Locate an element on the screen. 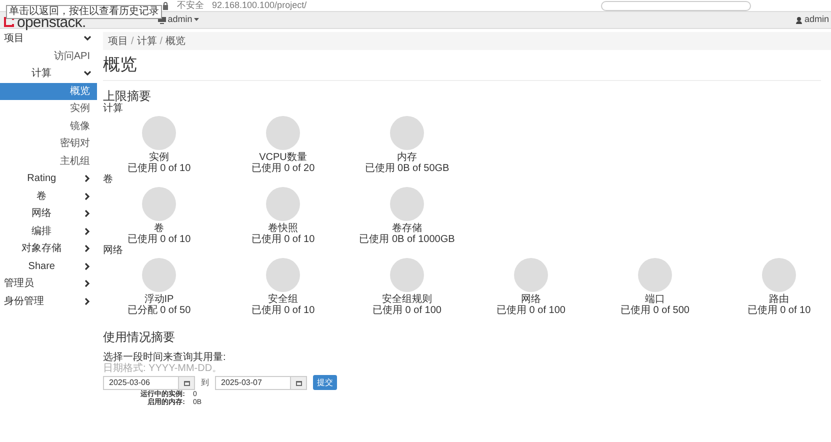  sidebar-group: 项目 is located at coordinates (48, 39).